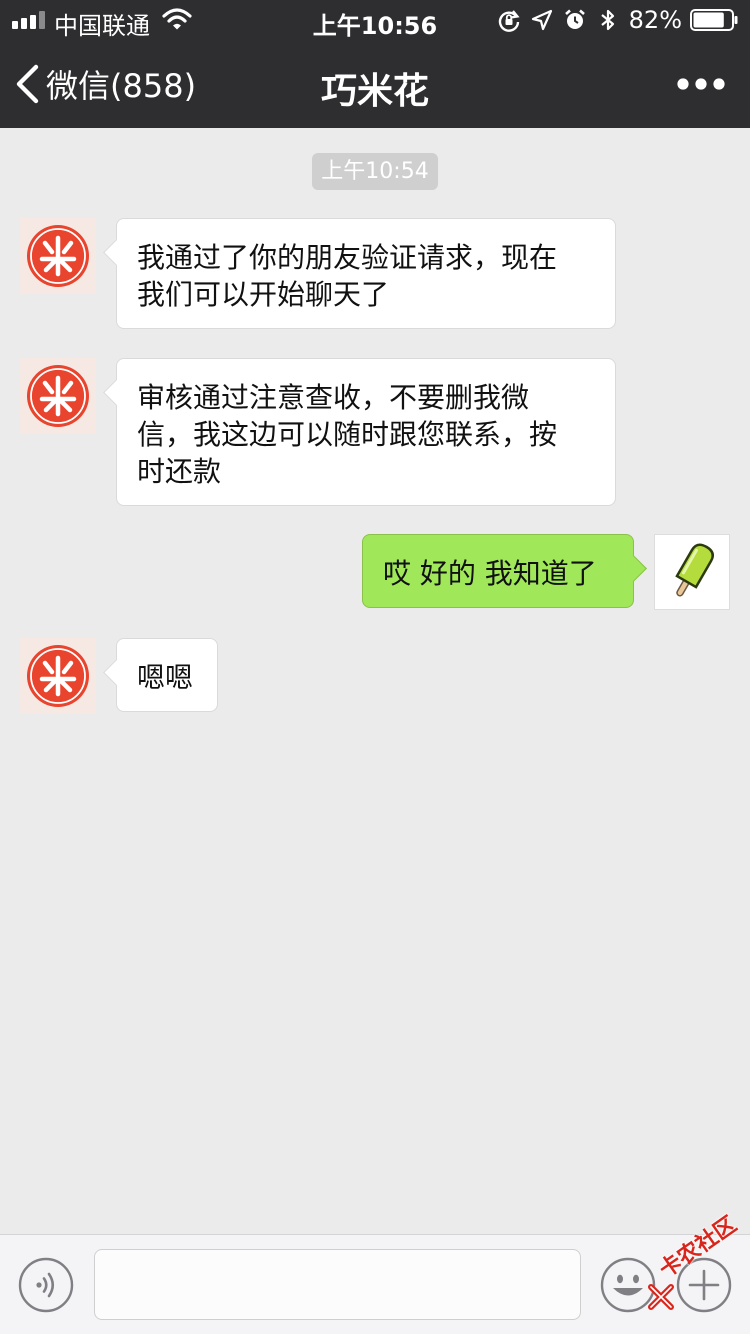 The width and height of the screenshot is (750, 1334). Describe the element at coordinates (509, 21) in the screenshot. I see `rotation-lock-icon` at that location.